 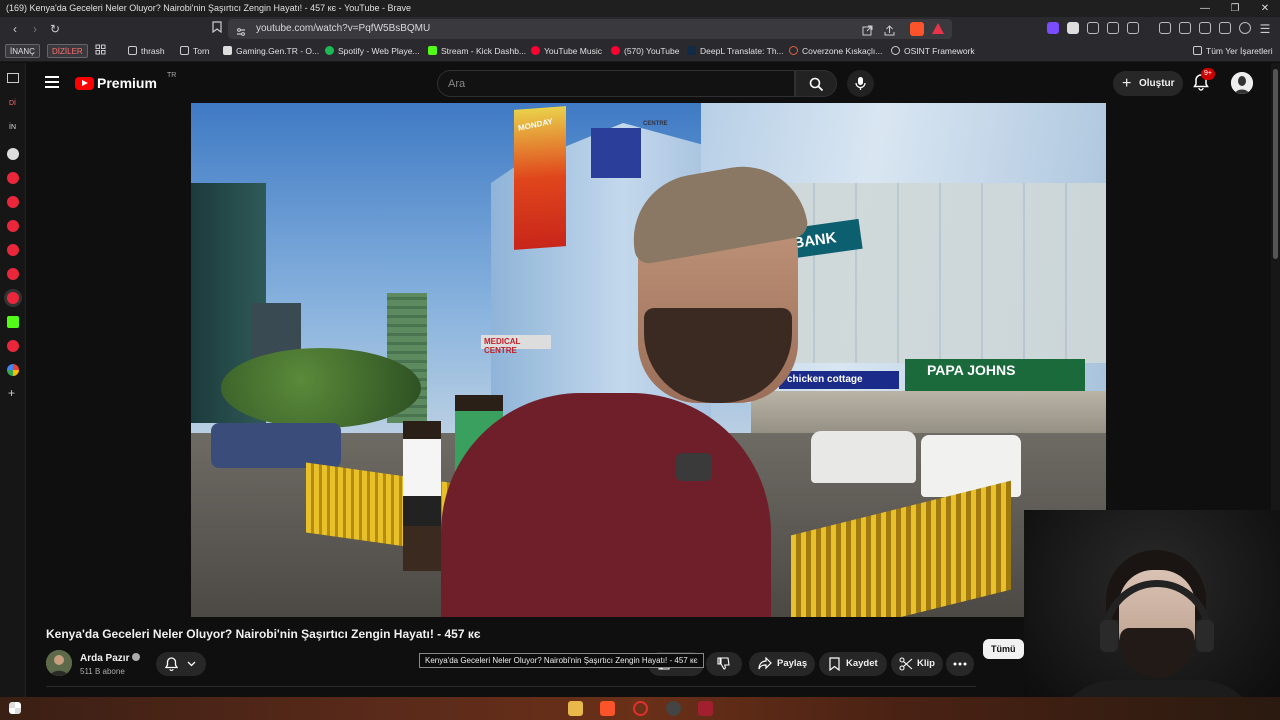 I want to click on search-icon, so click(x=816, y=84).